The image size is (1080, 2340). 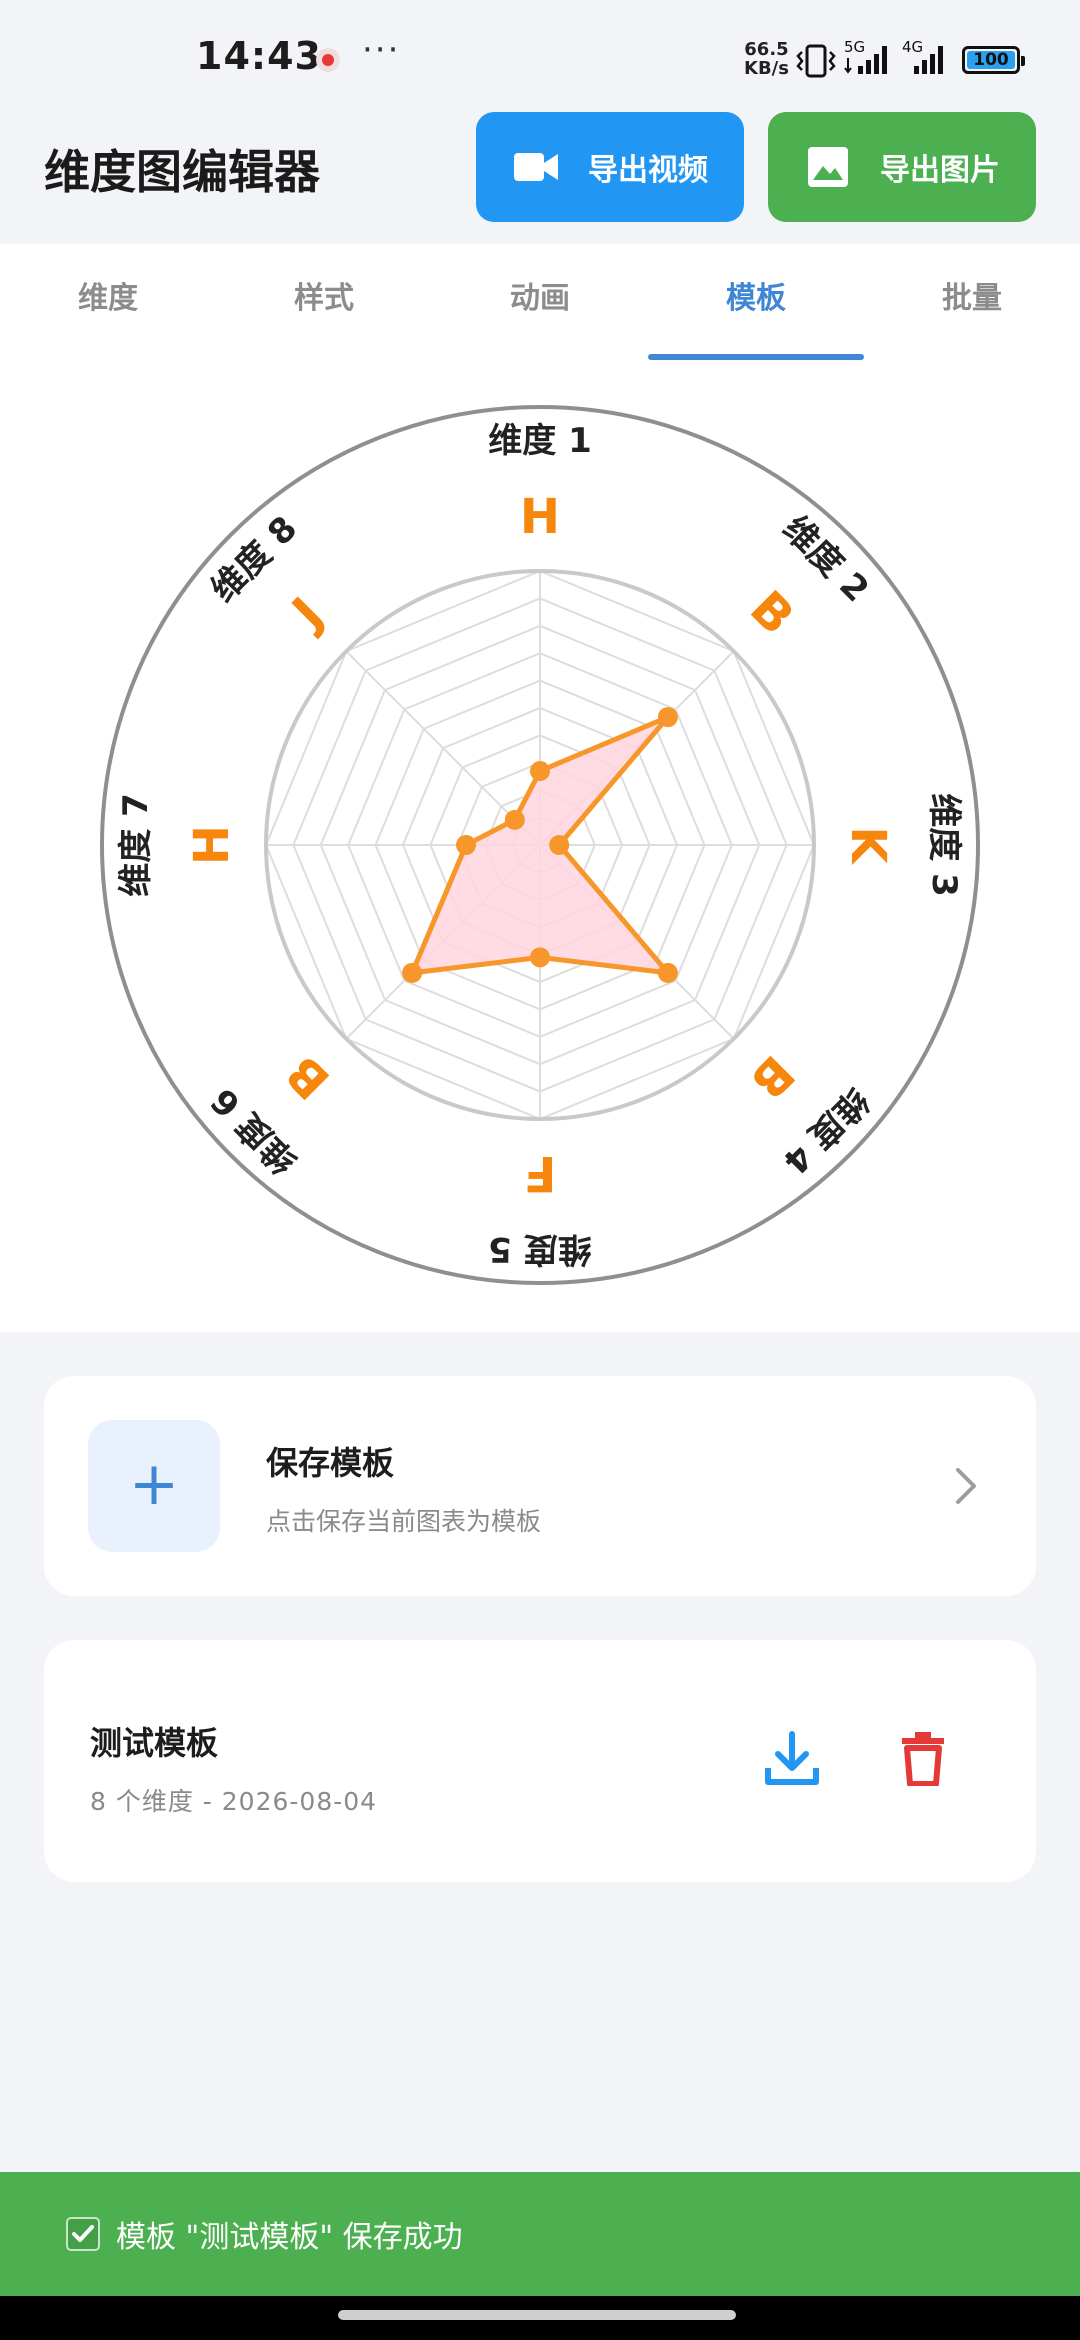 I want to click on network-speed-unit: KB/s, so click(x=766, y=68).